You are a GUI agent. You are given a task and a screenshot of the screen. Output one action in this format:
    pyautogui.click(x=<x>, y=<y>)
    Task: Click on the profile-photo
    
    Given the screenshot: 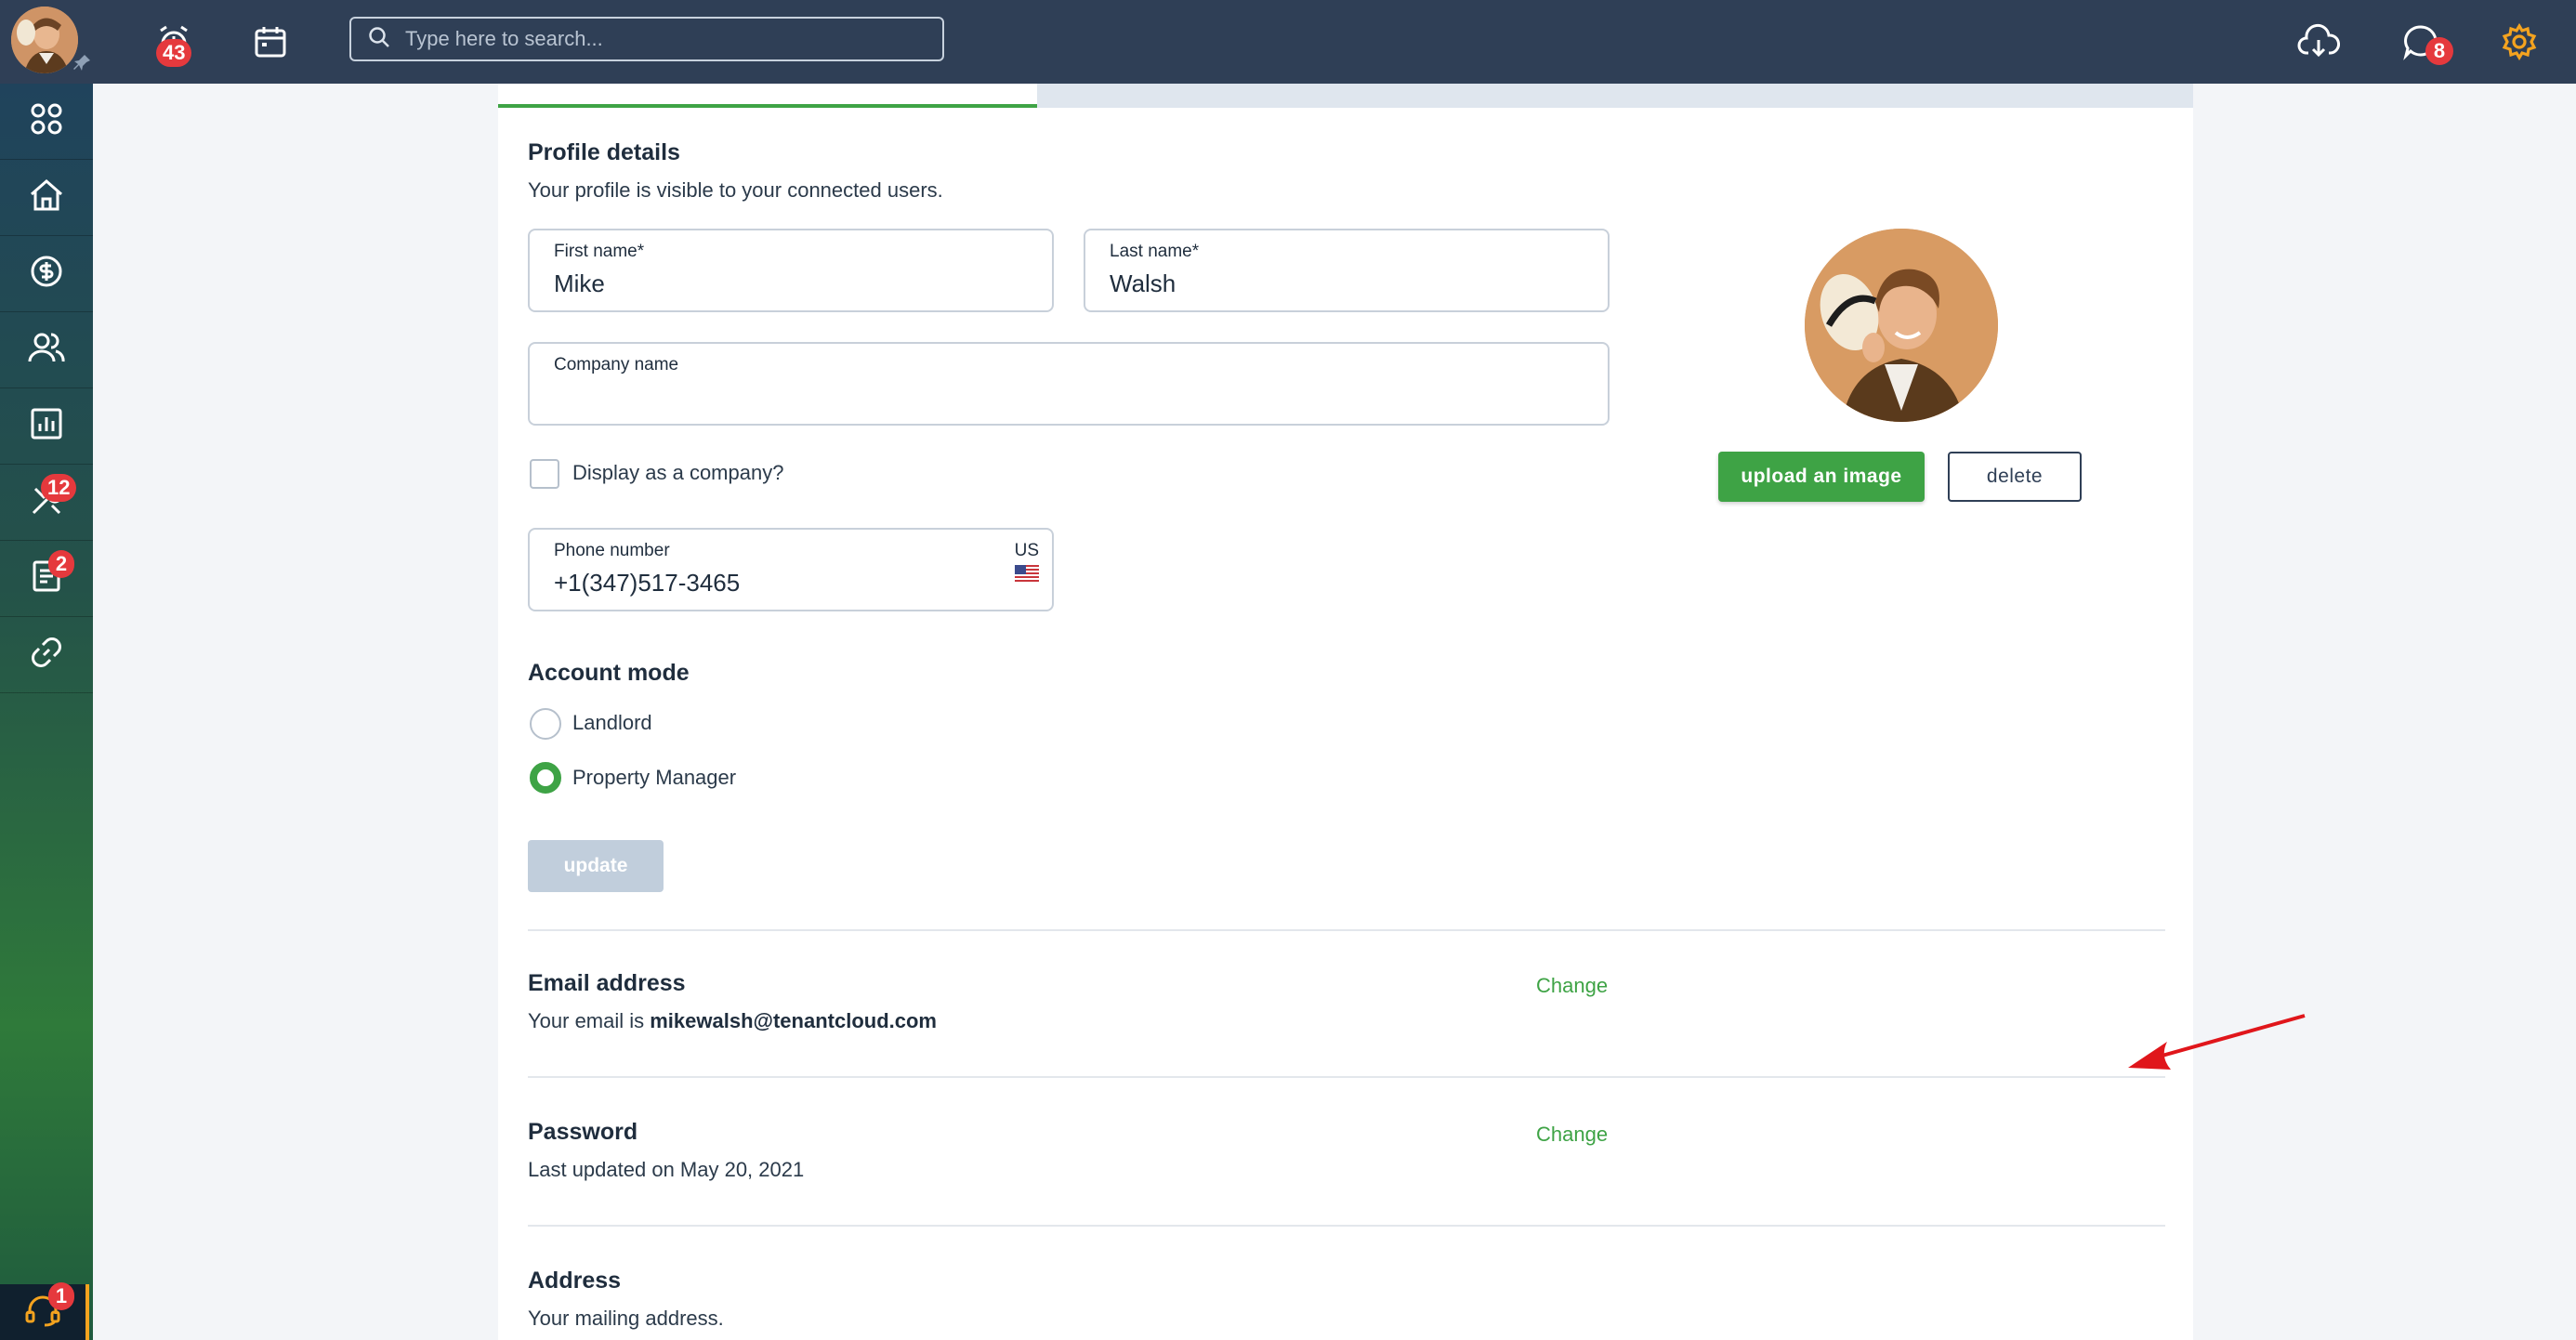 What is the action you would take?
    pyautogui.click(x=1901, y=326)
    